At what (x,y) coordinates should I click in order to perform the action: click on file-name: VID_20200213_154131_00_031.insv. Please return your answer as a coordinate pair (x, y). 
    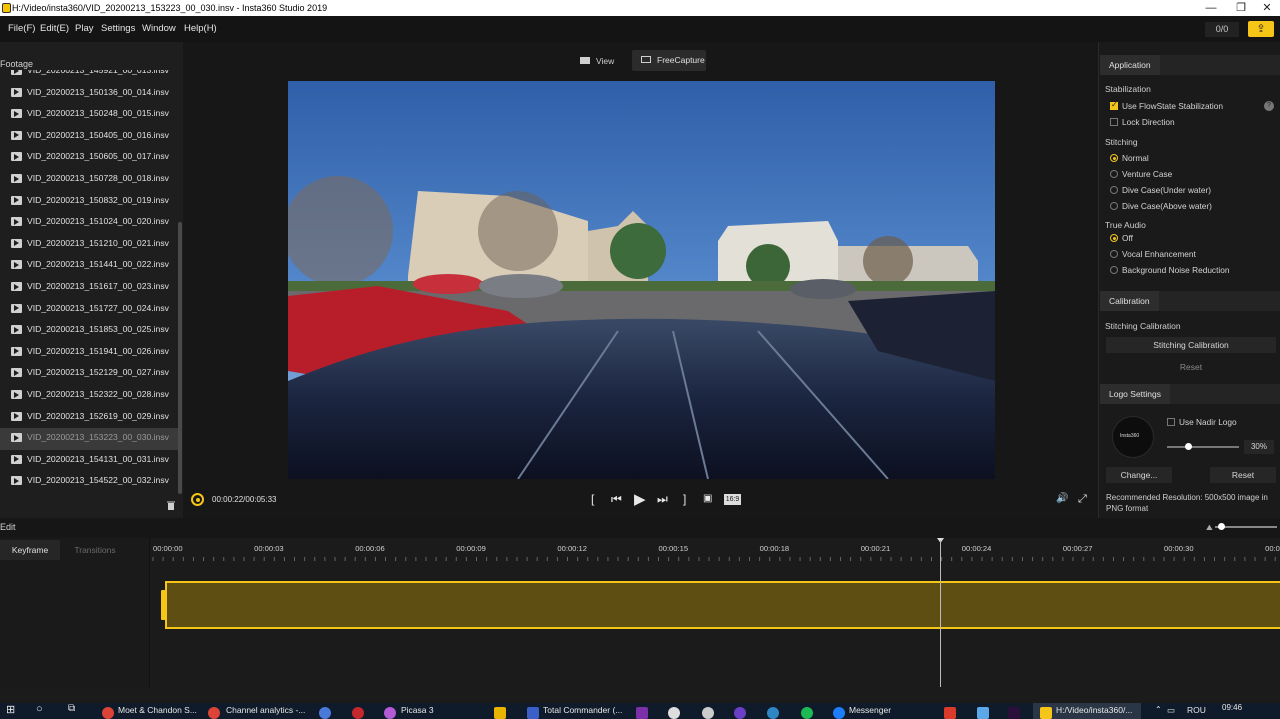
    Looking at the image, I should click on (98, 458).